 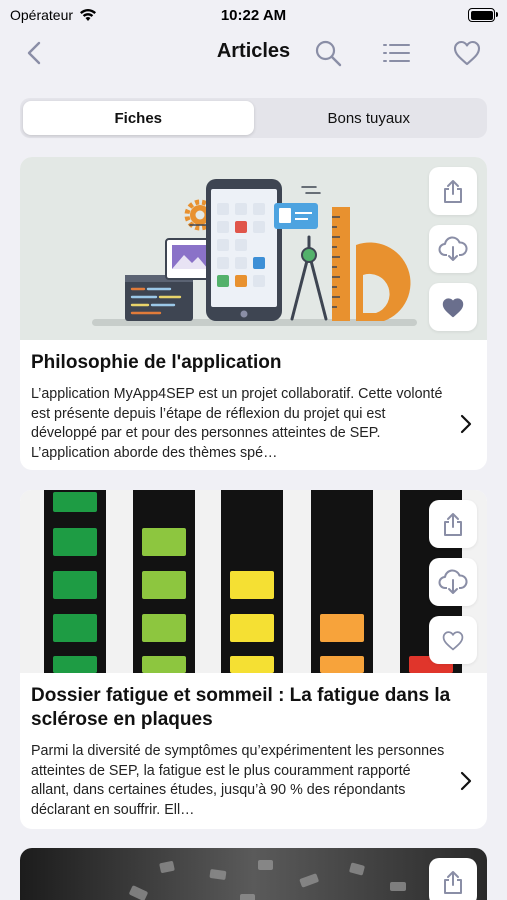 I want to click on tab-bons-tuyaux: Bons tuyaux, so click(x=369, y=118).